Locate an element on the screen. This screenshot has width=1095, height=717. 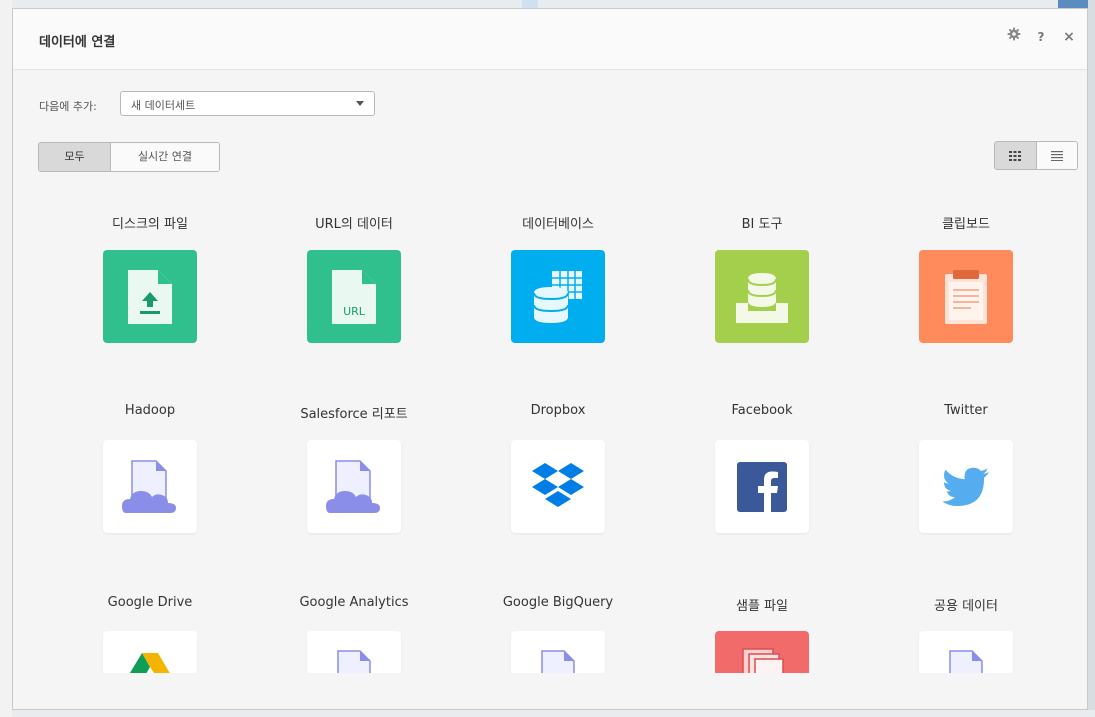
source-tile-dropbox is located at coordinates (558, 486).